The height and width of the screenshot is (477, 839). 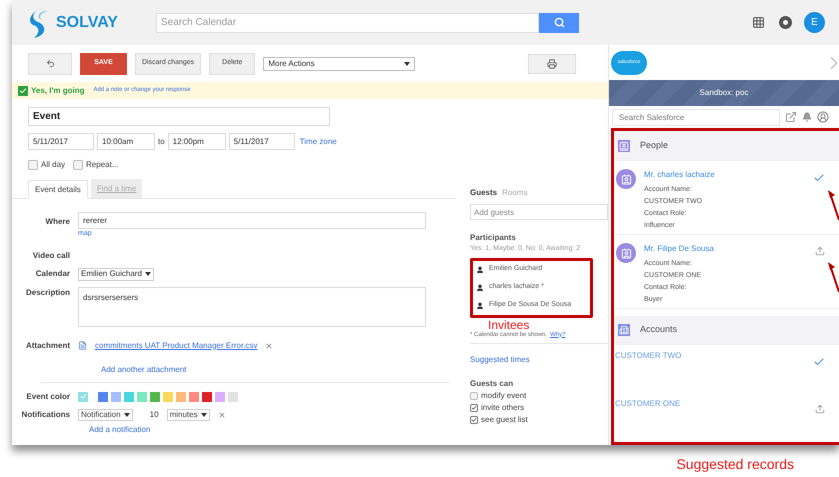 I want to click on guests-can-label: Guests can, so click(x=492, y=384).